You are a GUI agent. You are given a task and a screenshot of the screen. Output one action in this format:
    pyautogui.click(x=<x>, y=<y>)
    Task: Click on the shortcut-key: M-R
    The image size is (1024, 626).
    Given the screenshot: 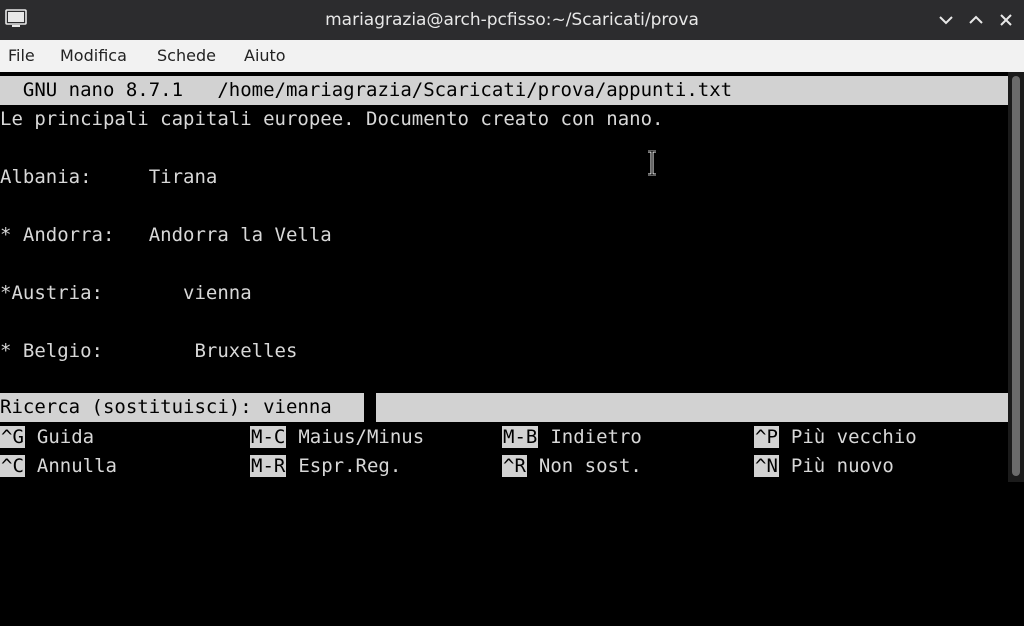 What is the action you would take?
    pyautogui.click(x=268, y=466)
    